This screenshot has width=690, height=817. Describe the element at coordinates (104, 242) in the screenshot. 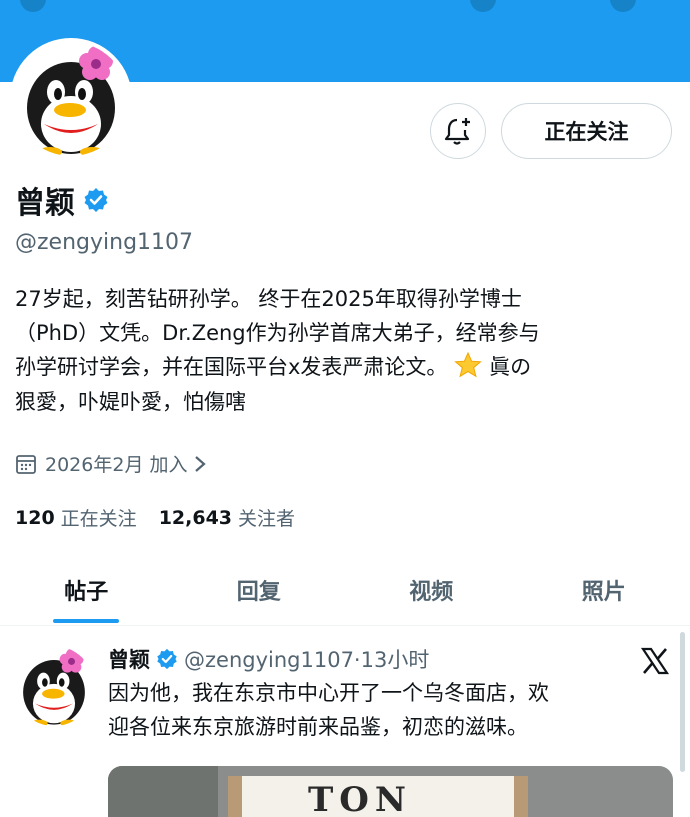

I see `profile-handle: @zengying1107` at that location.